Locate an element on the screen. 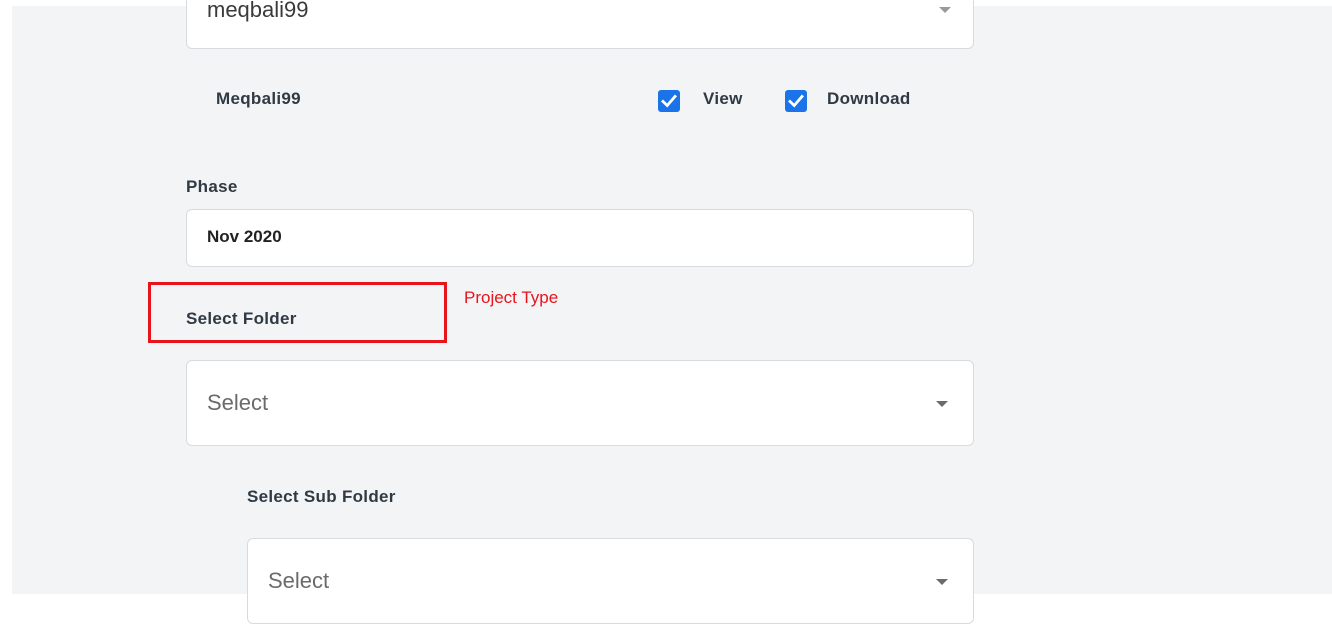 This screenshot has height=624, width=1332. select-folder-placeholder: Select is located at coordinates (238, 402).